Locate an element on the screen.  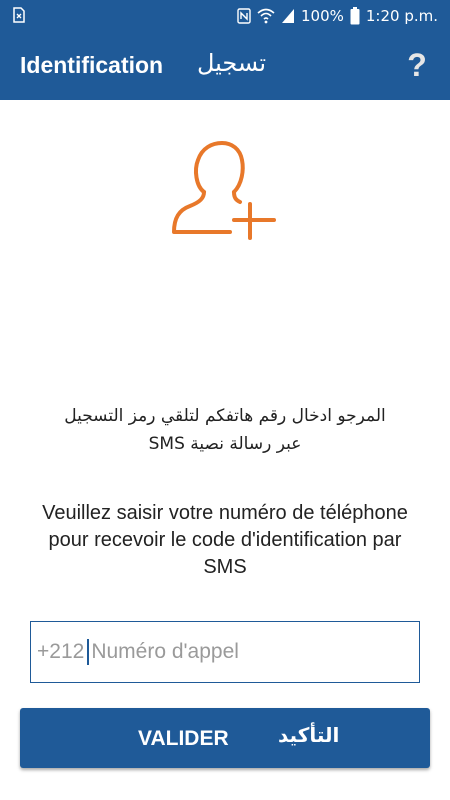
status-bar: 100% 1:20 p.m. is located at coordinates (225, 16).